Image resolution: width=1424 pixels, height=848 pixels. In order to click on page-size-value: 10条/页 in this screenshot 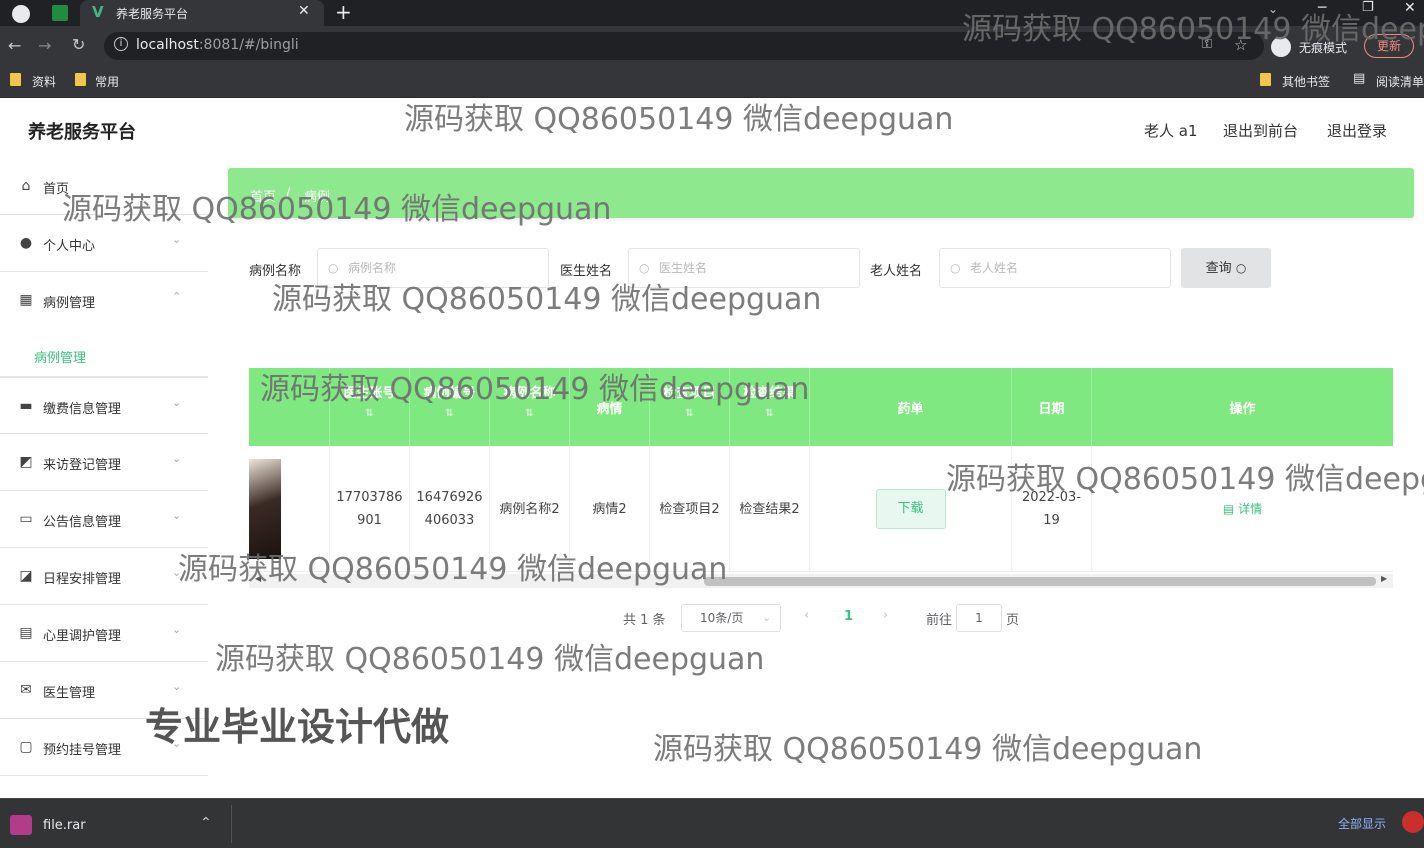, I will do `click(722, 618)`.